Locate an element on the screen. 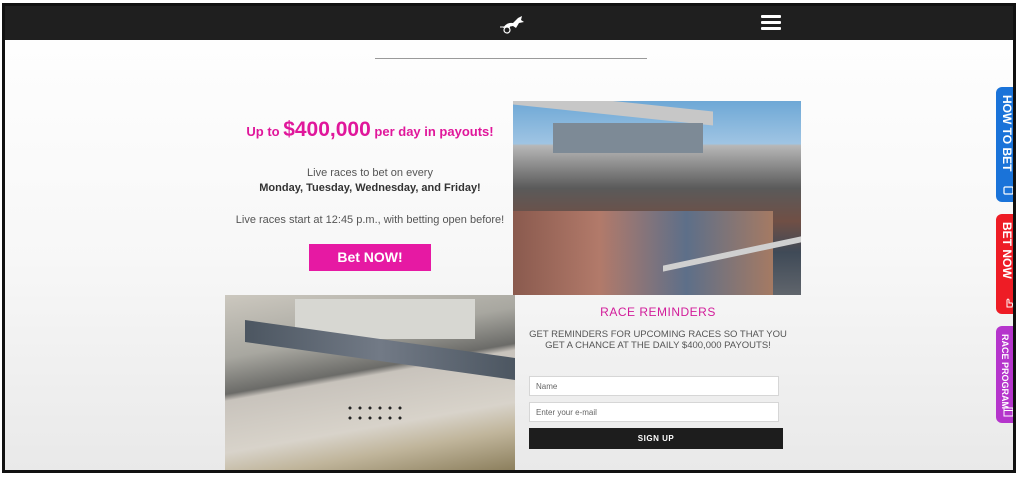 The height and width of the screenshot is (479, 1024). grandstand-crowd-photo is located at coordinates (657, 198).